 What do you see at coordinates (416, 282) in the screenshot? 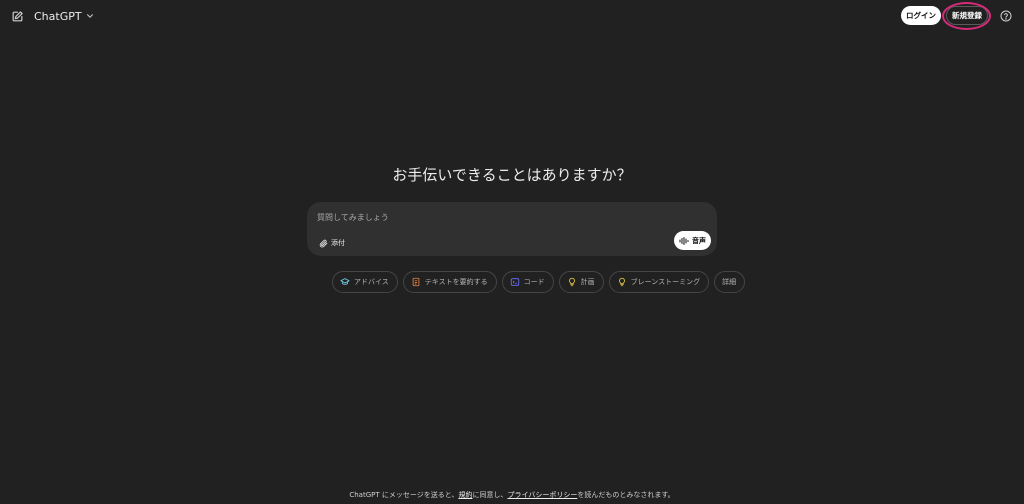
I see `document-icon` at bounding box center [416, 282].